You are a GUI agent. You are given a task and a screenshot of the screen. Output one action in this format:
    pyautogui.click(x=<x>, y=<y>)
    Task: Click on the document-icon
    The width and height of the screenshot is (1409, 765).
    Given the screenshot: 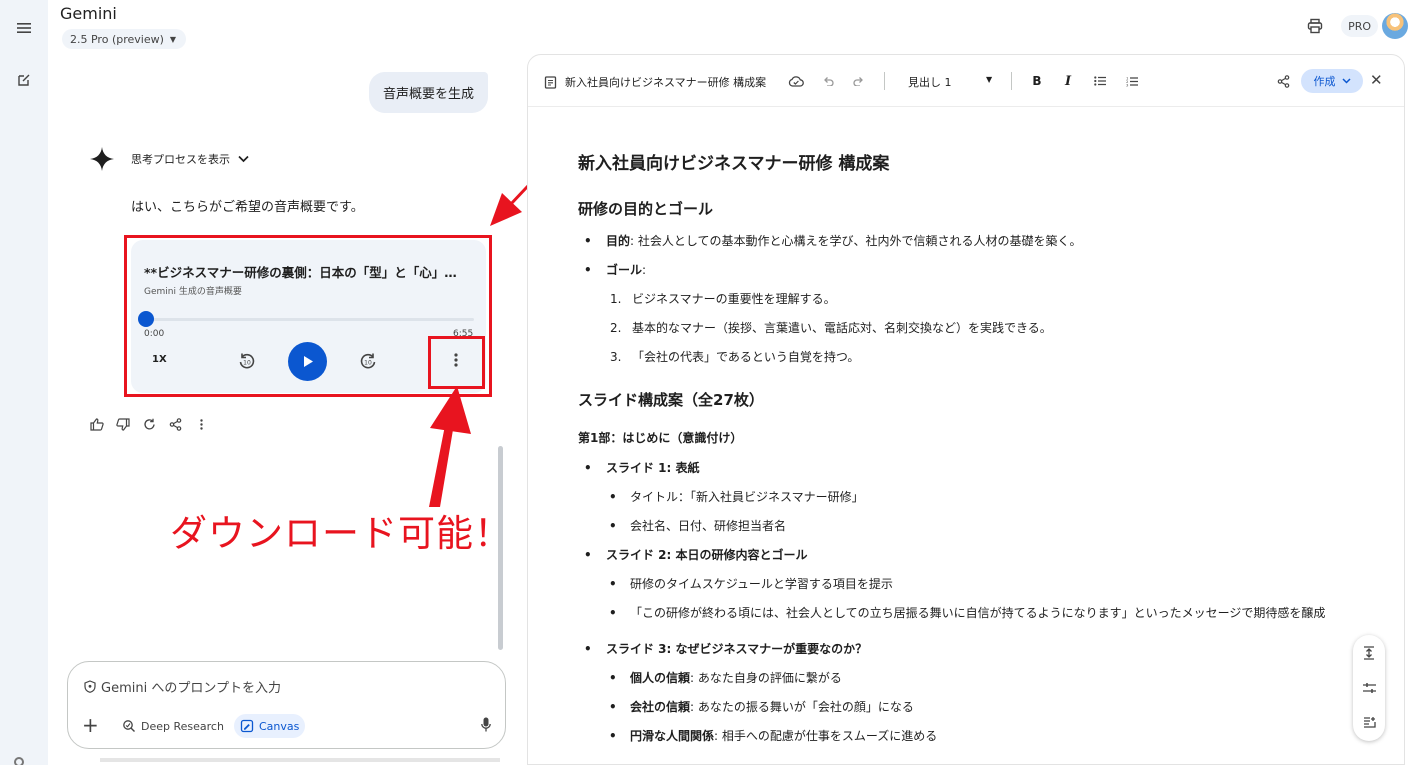 What is the action you would take?
    pyautogui.click(x=550, y=82)
    